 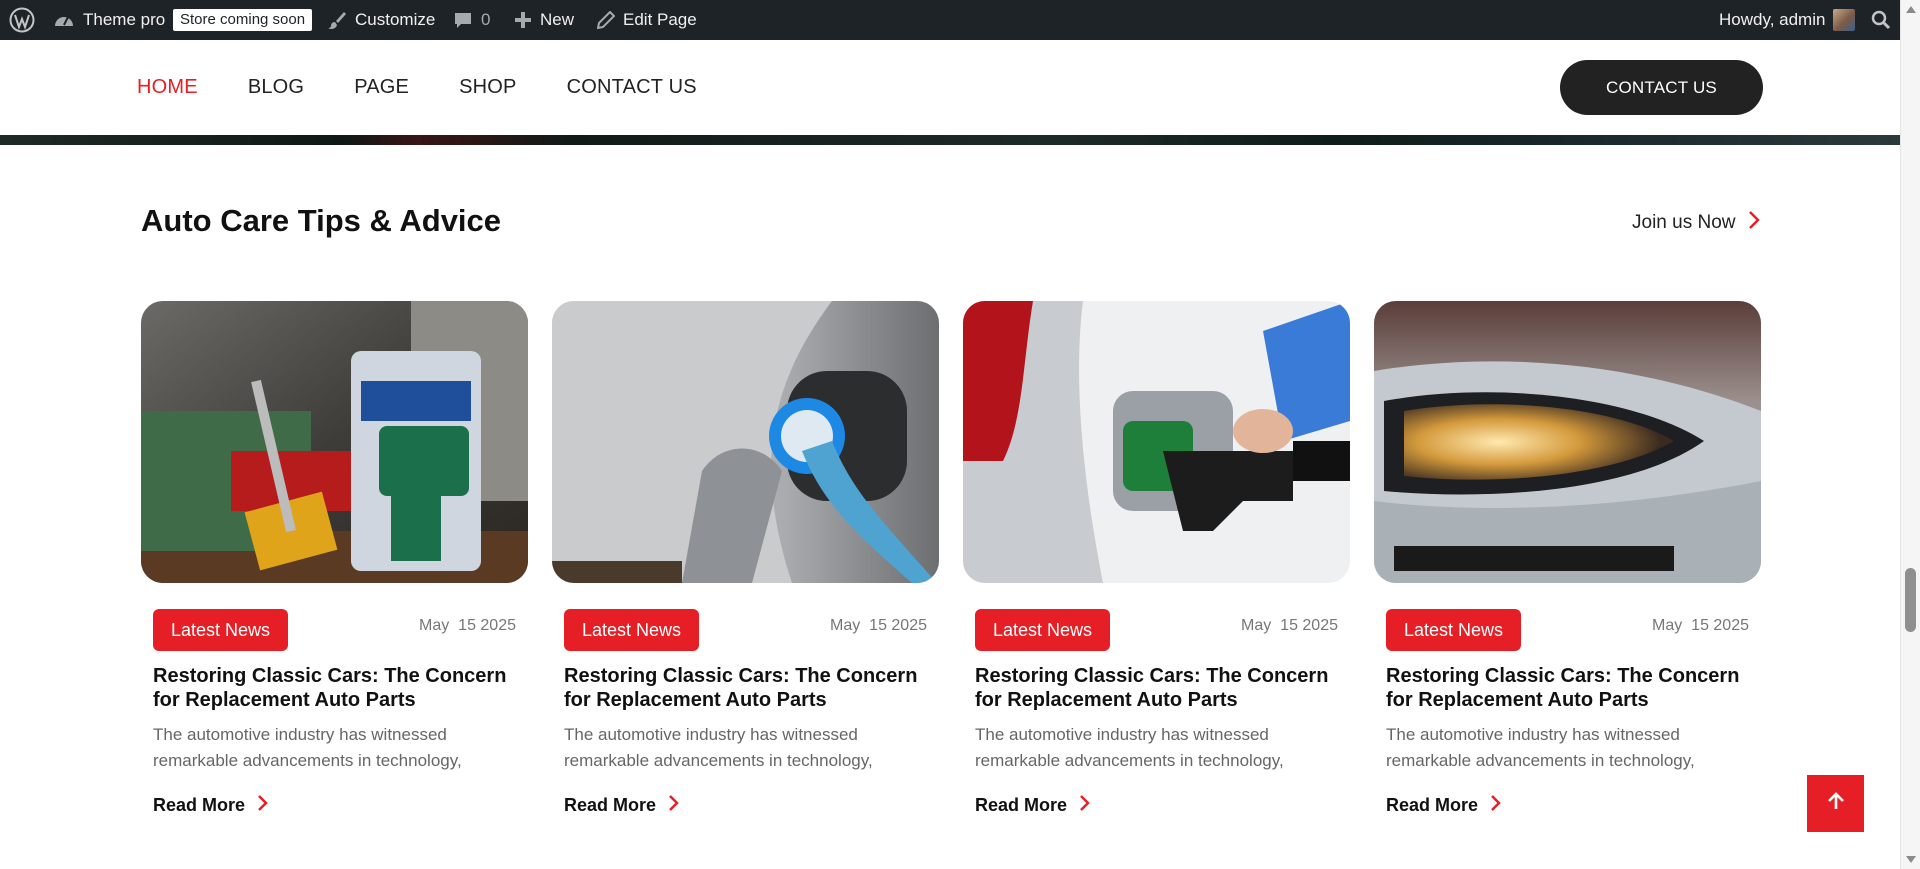 What do you see at coordinates (463, 20) in the screenshot?
I see `comment-icon` at bounding box center [463, 20].